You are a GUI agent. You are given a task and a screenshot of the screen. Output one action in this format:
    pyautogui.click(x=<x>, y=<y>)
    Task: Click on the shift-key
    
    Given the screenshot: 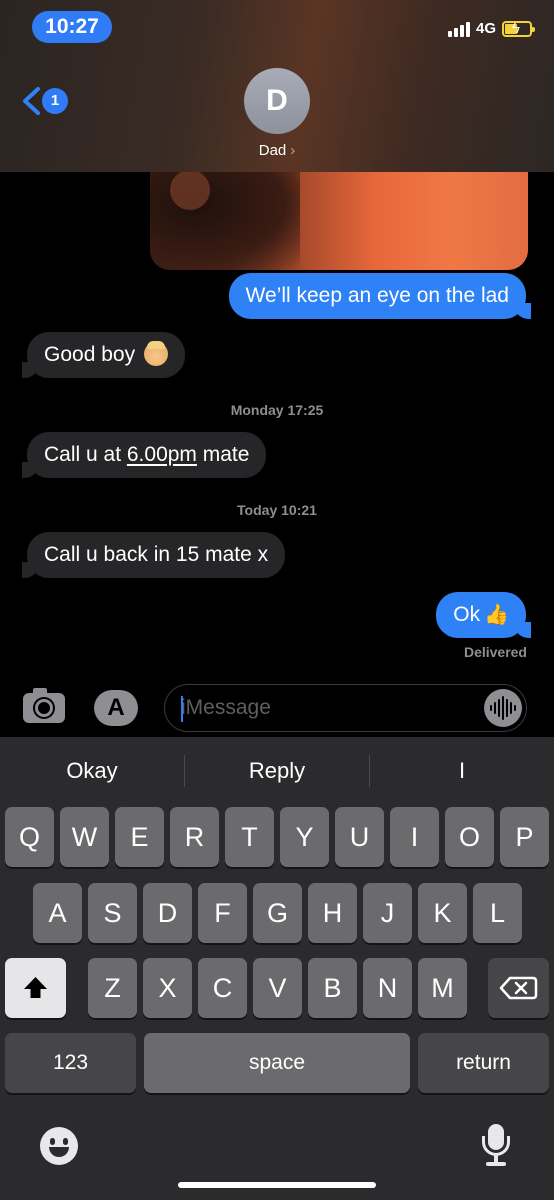 What is the action you would take?
    pyautogui.click(x=35, y=988)
    